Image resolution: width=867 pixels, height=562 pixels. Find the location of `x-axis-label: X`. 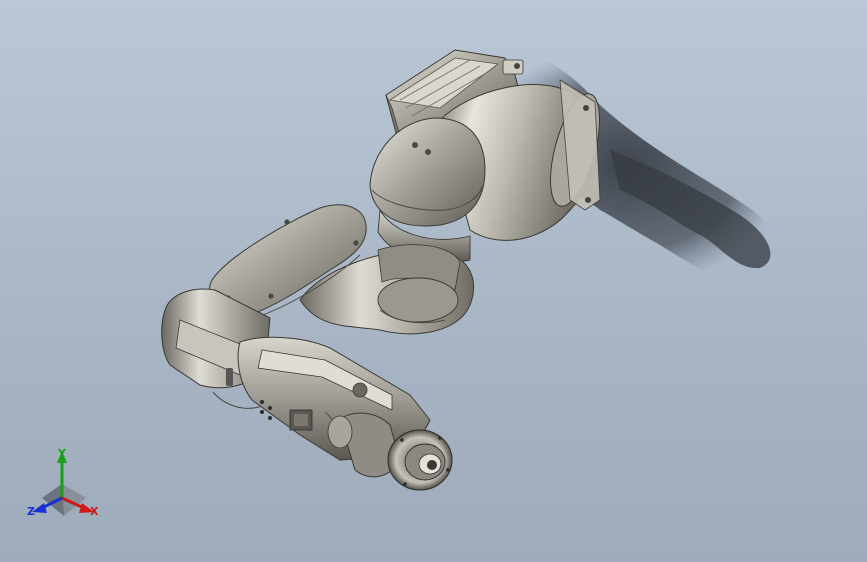

x-axis-label: X is located at coordinates (94, 511).